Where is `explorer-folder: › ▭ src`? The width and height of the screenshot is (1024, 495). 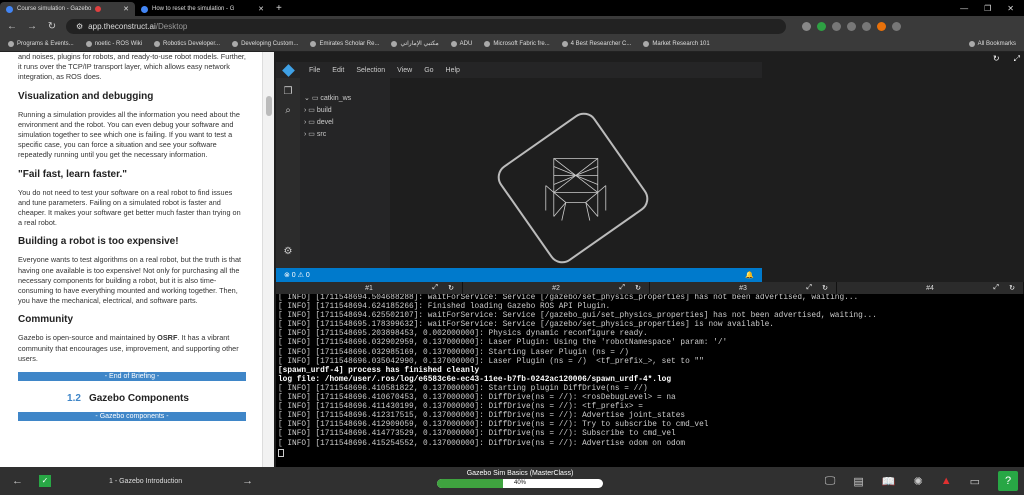 explorer-folder: › ▭ src is located at coordinates (345, 134).